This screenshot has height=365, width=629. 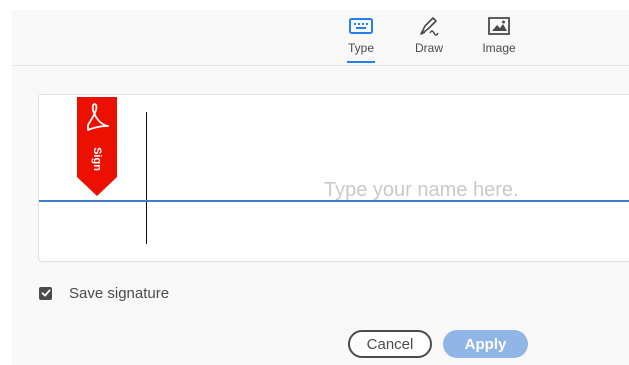 What do you see at coordinates (361, 62) in the screenshot?
I see `active-tab-indicator` at bounding box center [361, 62].